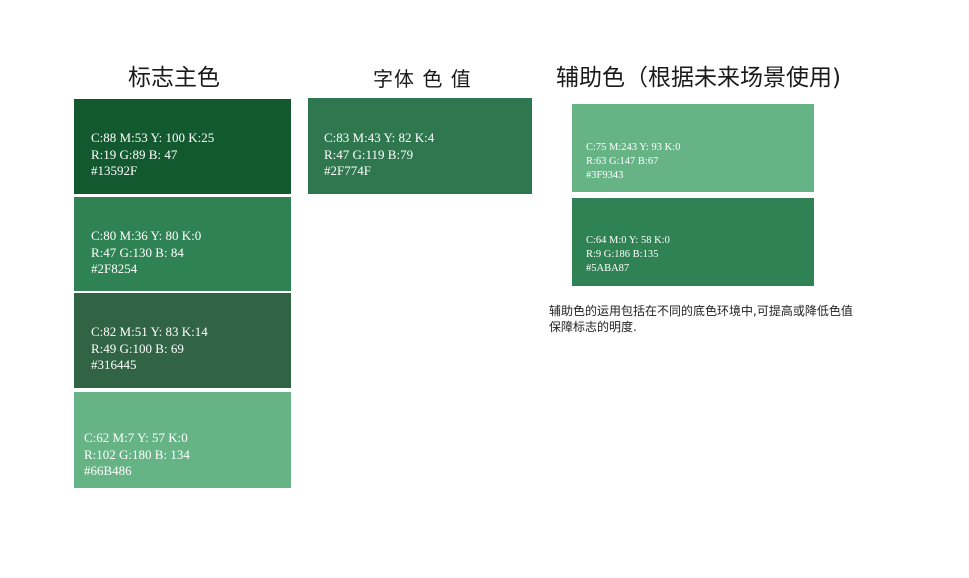 This screenshot has height=578, width=969. Describe the element at coordinates (593, 327) in the screenshot. I see `note-line-2: 保障标志的明度.` at that location.